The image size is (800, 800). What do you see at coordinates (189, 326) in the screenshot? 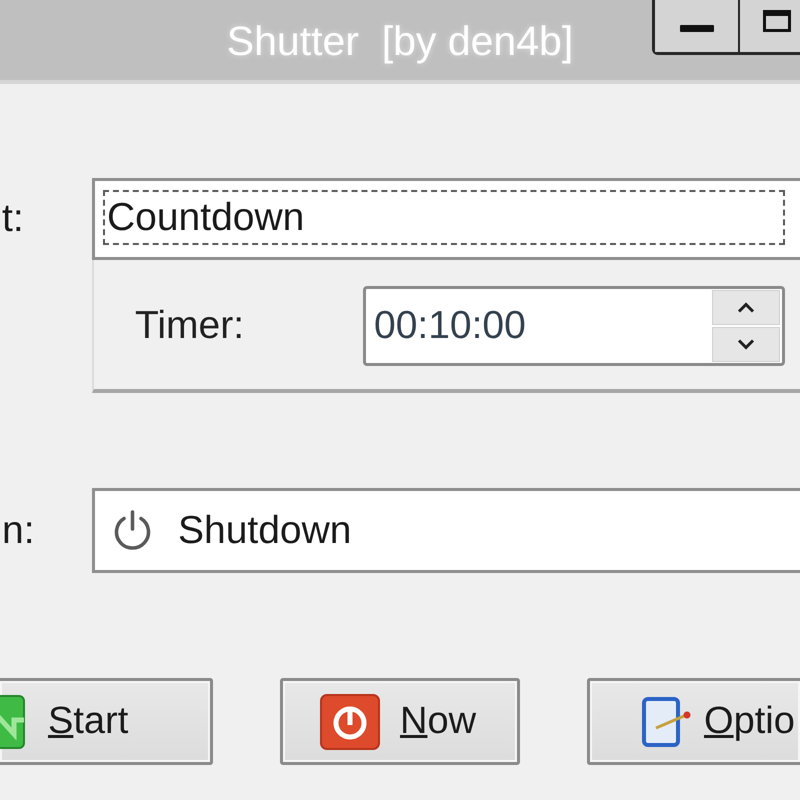
I see `timer-label: Timer:` at bounding box center [189, 326].